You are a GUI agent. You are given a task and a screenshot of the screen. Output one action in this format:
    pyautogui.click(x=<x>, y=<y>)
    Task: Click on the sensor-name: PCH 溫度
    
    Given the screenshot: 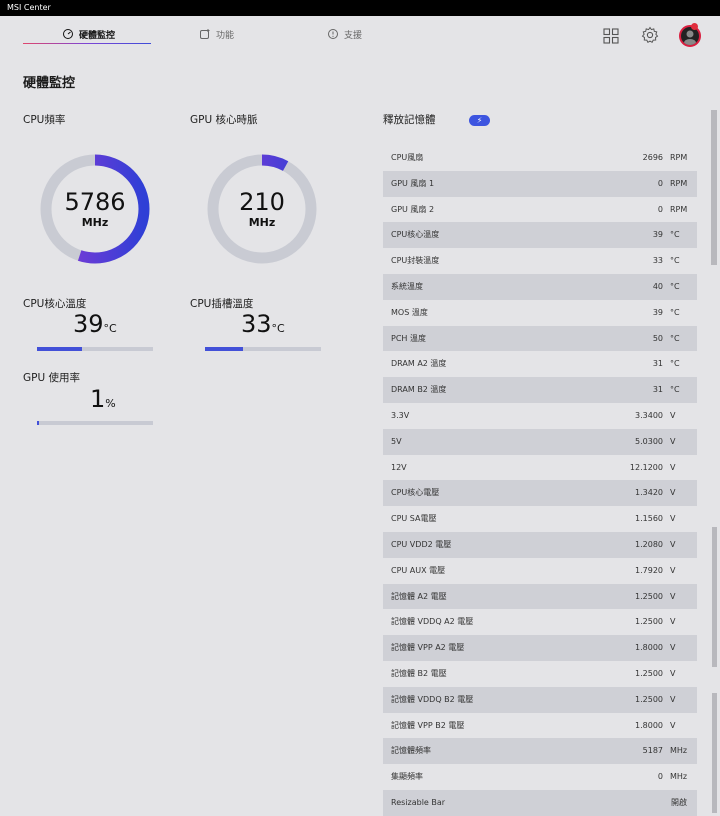 What is the action you would take?
    pyautogui.click(x=408, y=338)
    